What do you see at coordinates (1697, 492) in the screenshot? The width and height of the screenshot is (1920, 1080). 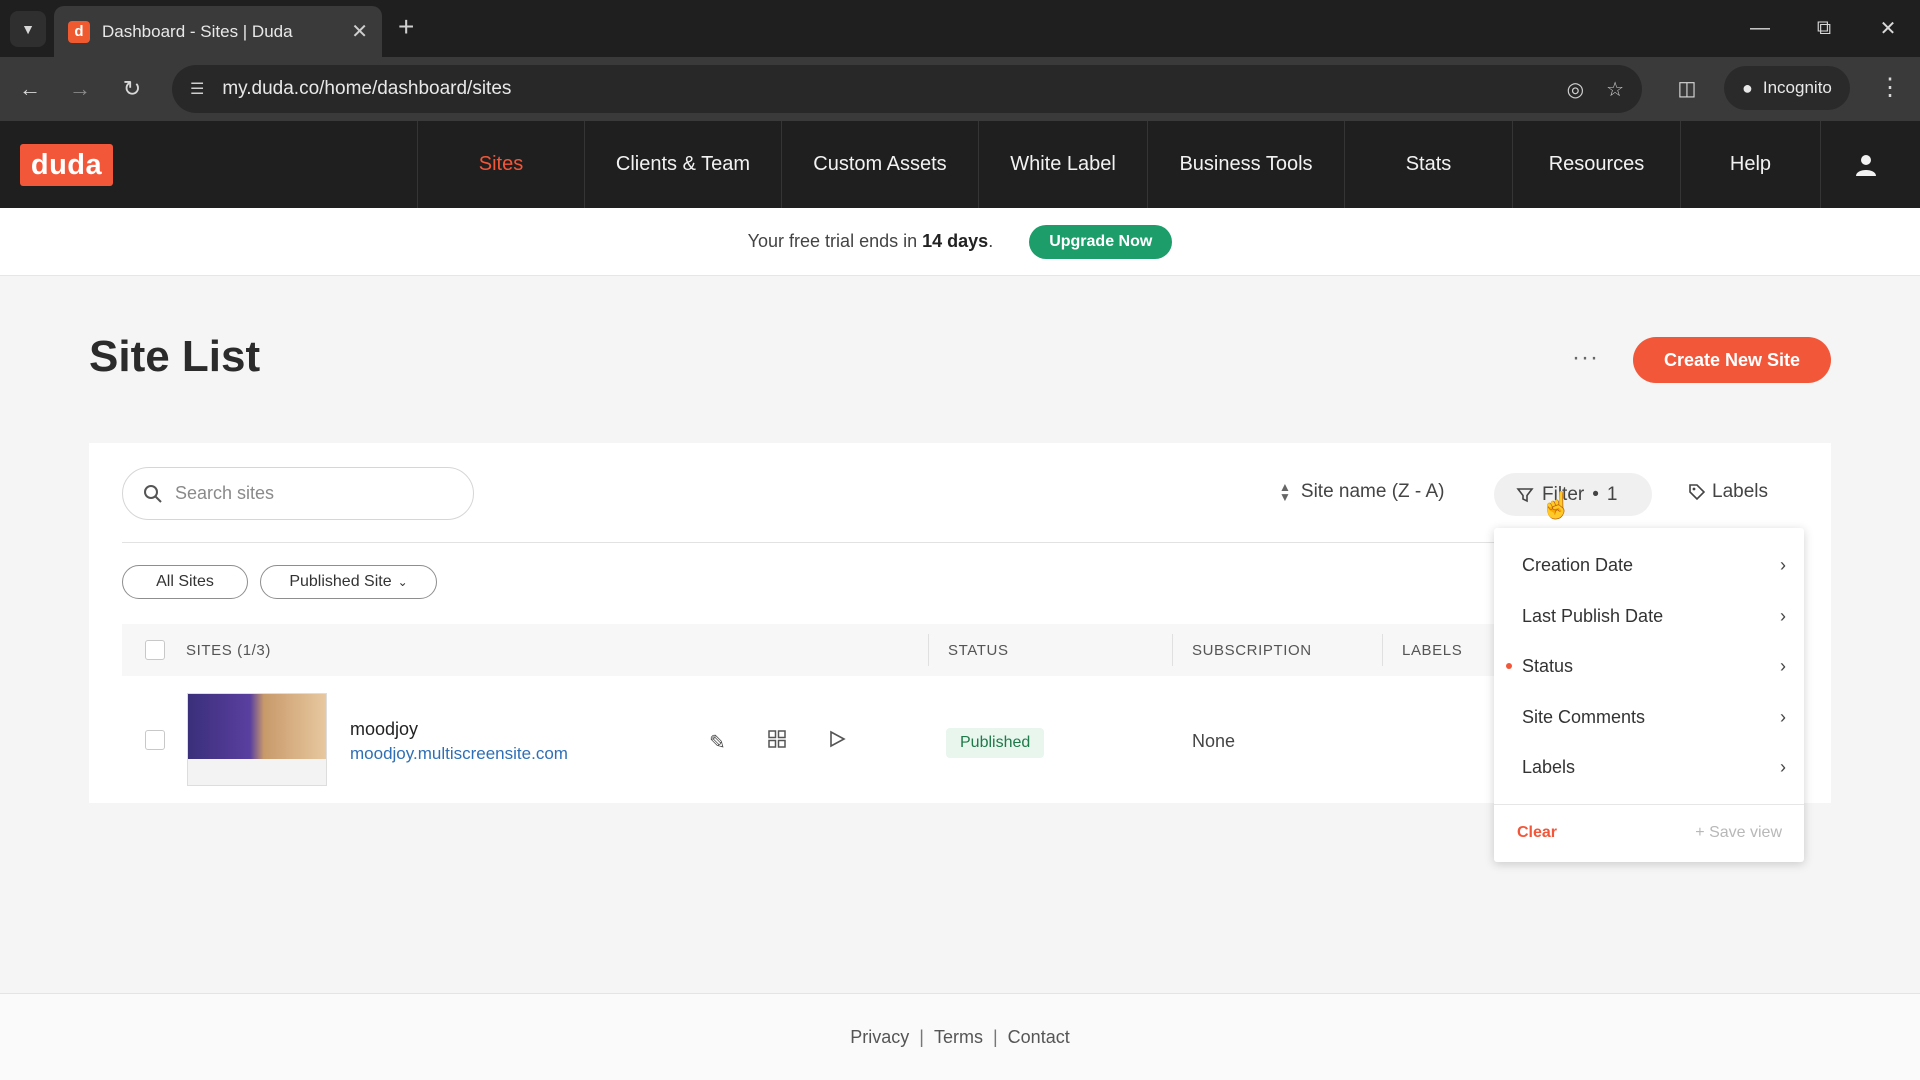 I see `tag-icon` at bounding box center [1697, 492].